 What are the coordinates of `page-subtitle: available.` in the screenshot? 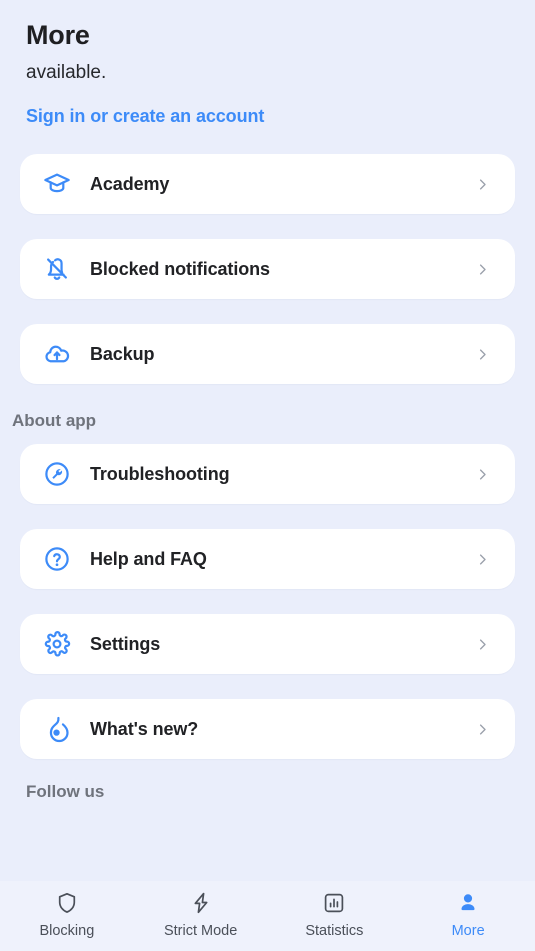 It's located at (66, 72).